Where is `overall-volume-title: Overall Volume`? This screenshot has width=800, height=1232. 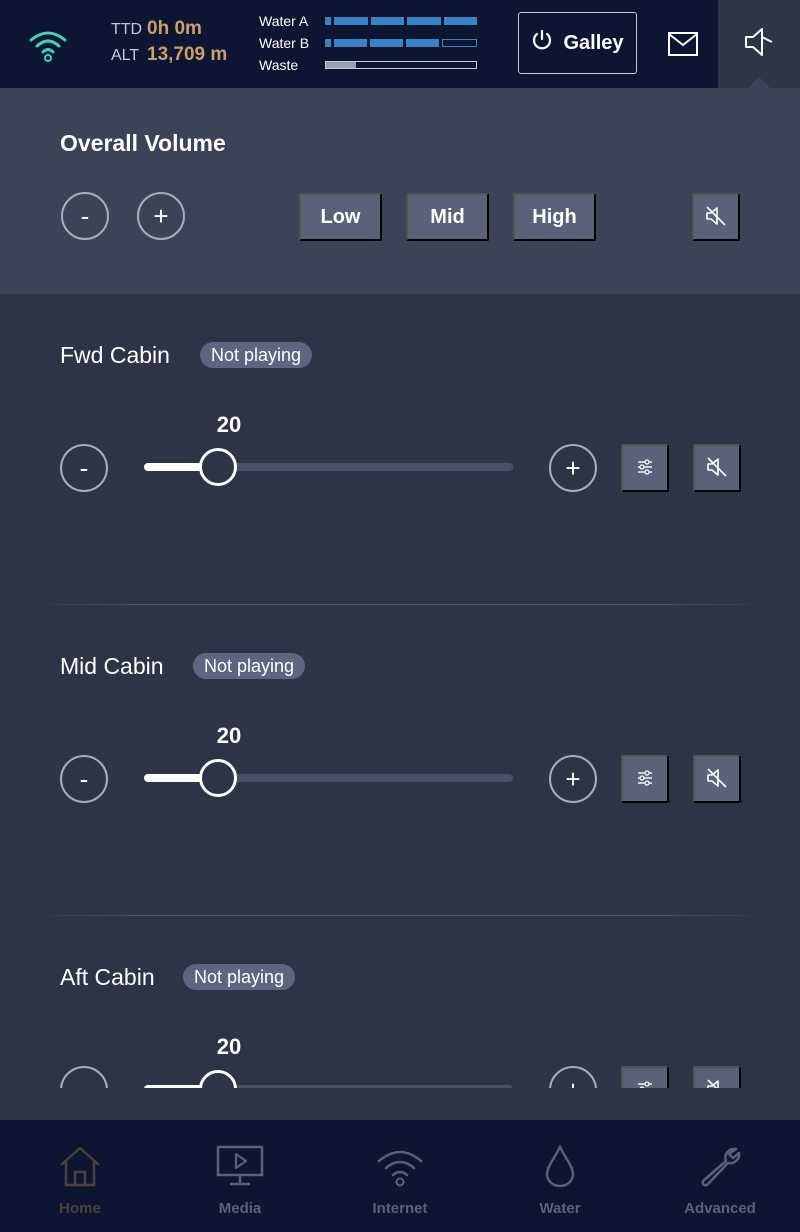
overall-volume-title: Overall Volume is located at coordinates (143, 143).